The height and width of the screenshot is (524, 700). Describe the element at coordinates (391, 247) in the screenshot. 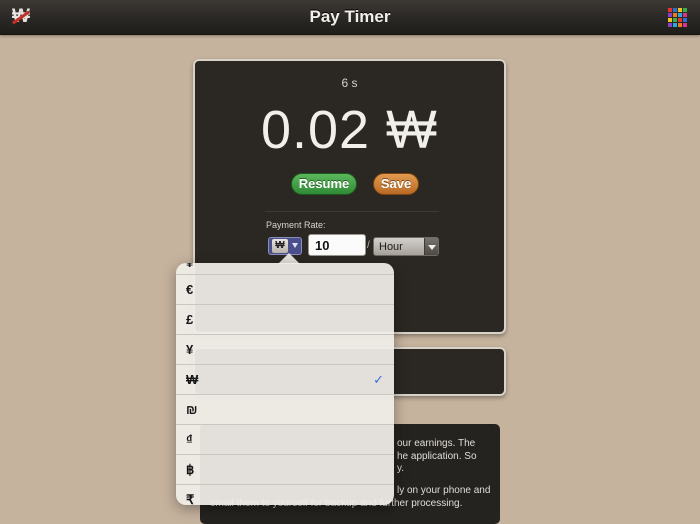

I see `unit-value: Hour` at that location.